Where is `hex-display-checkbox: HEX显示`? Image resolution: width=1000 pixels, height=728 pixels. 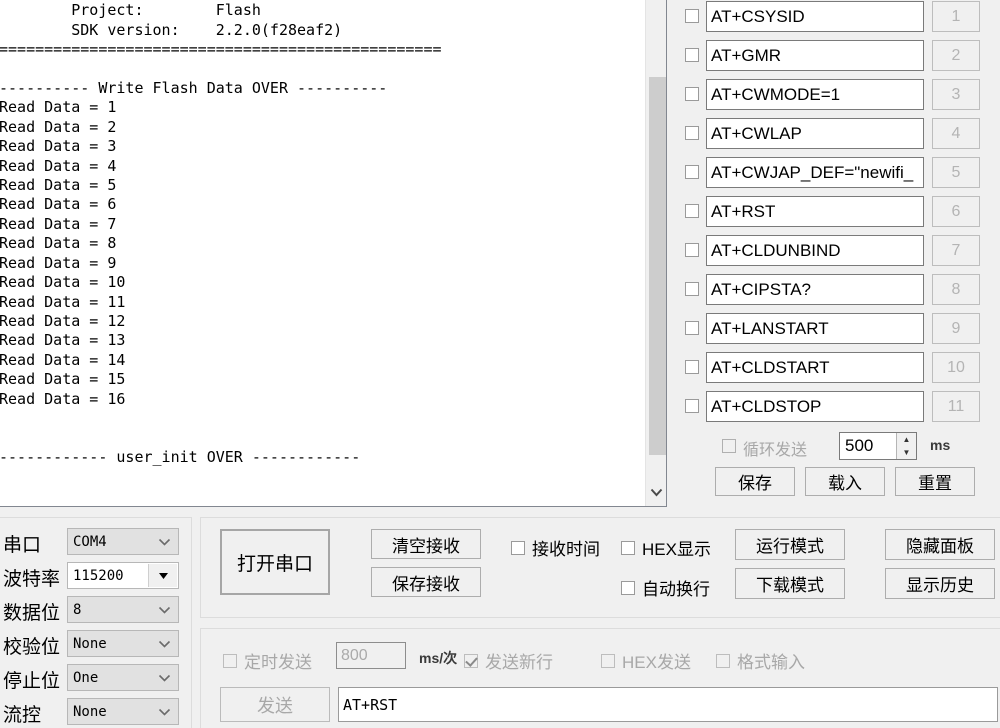 hex-display-checkbox: HEX显示 is located at coordinates (666, 547).